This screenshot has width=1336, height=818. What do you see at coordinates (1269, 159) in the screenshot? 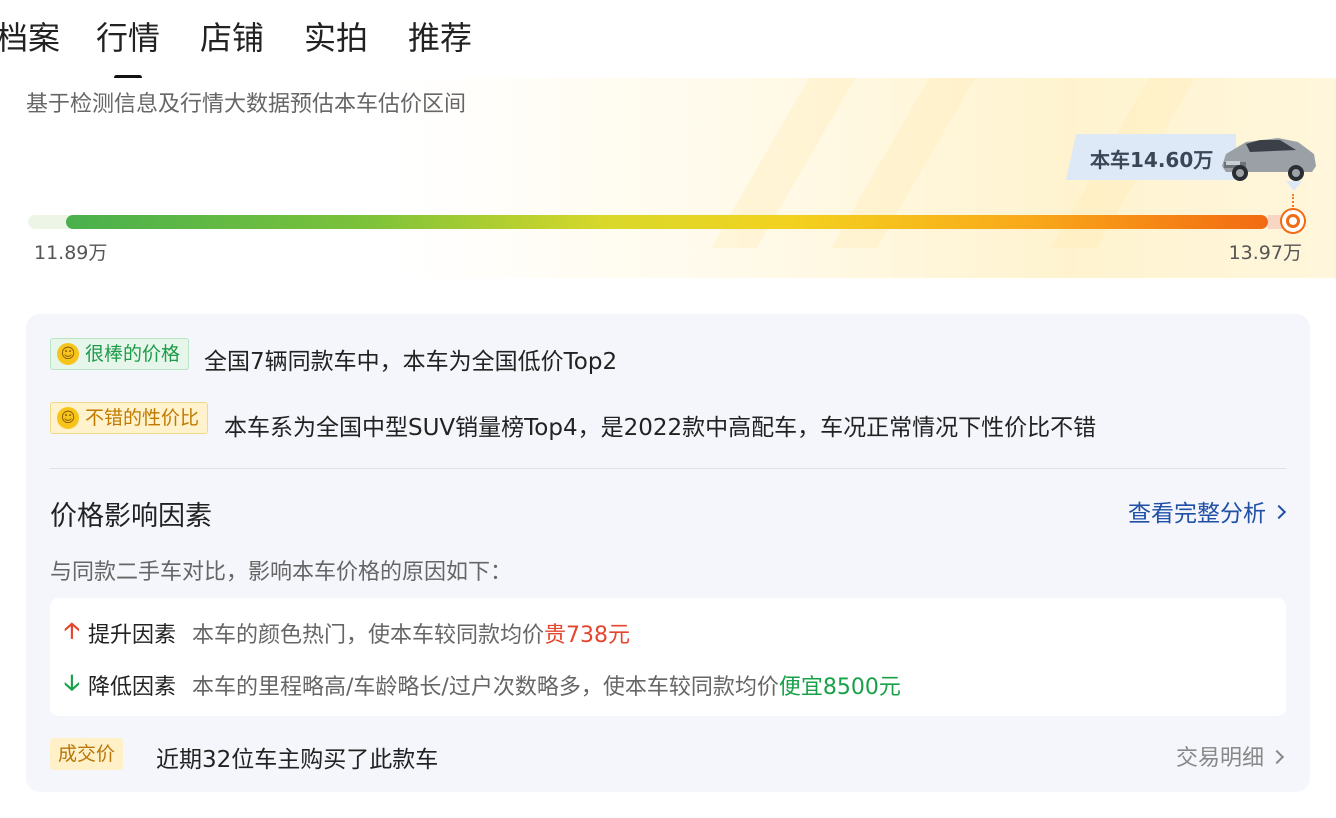
I see `car-image` at bounding box center [1269, 159].